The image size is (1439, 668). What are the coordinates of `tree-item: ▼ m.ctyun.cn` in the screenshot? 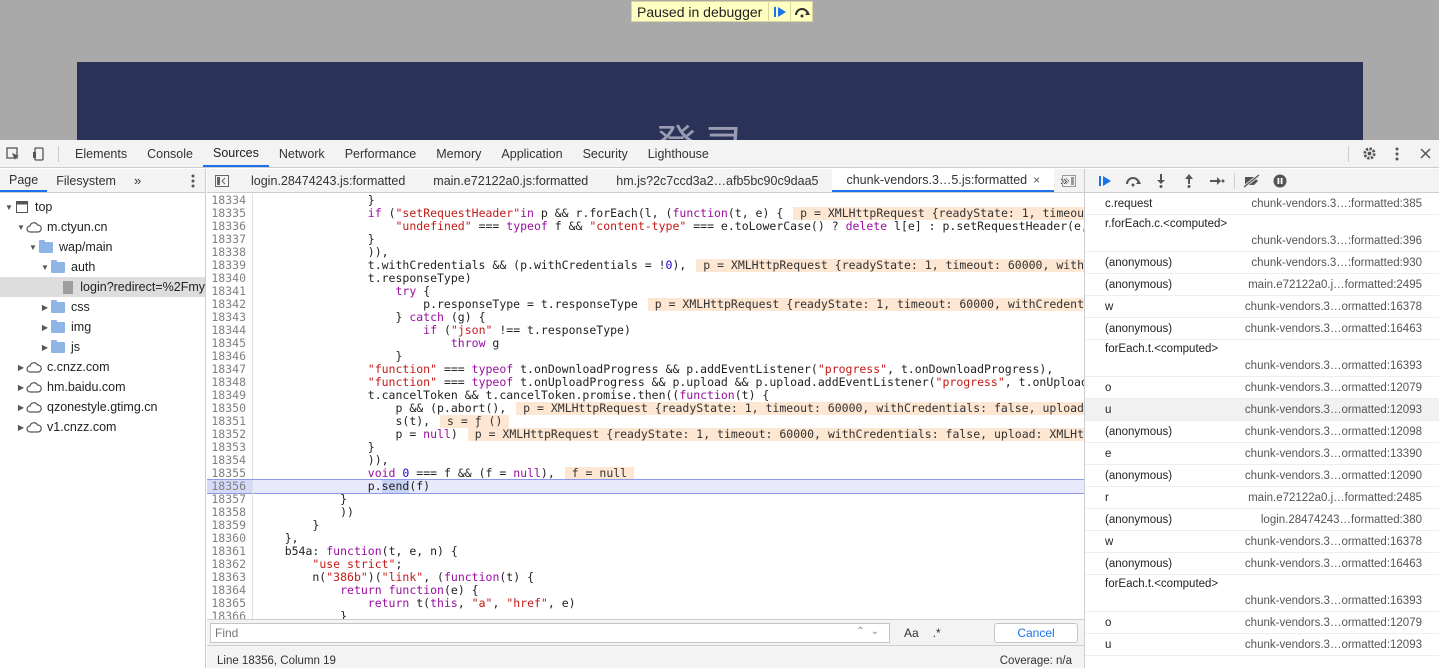 It's located at (102, 227).